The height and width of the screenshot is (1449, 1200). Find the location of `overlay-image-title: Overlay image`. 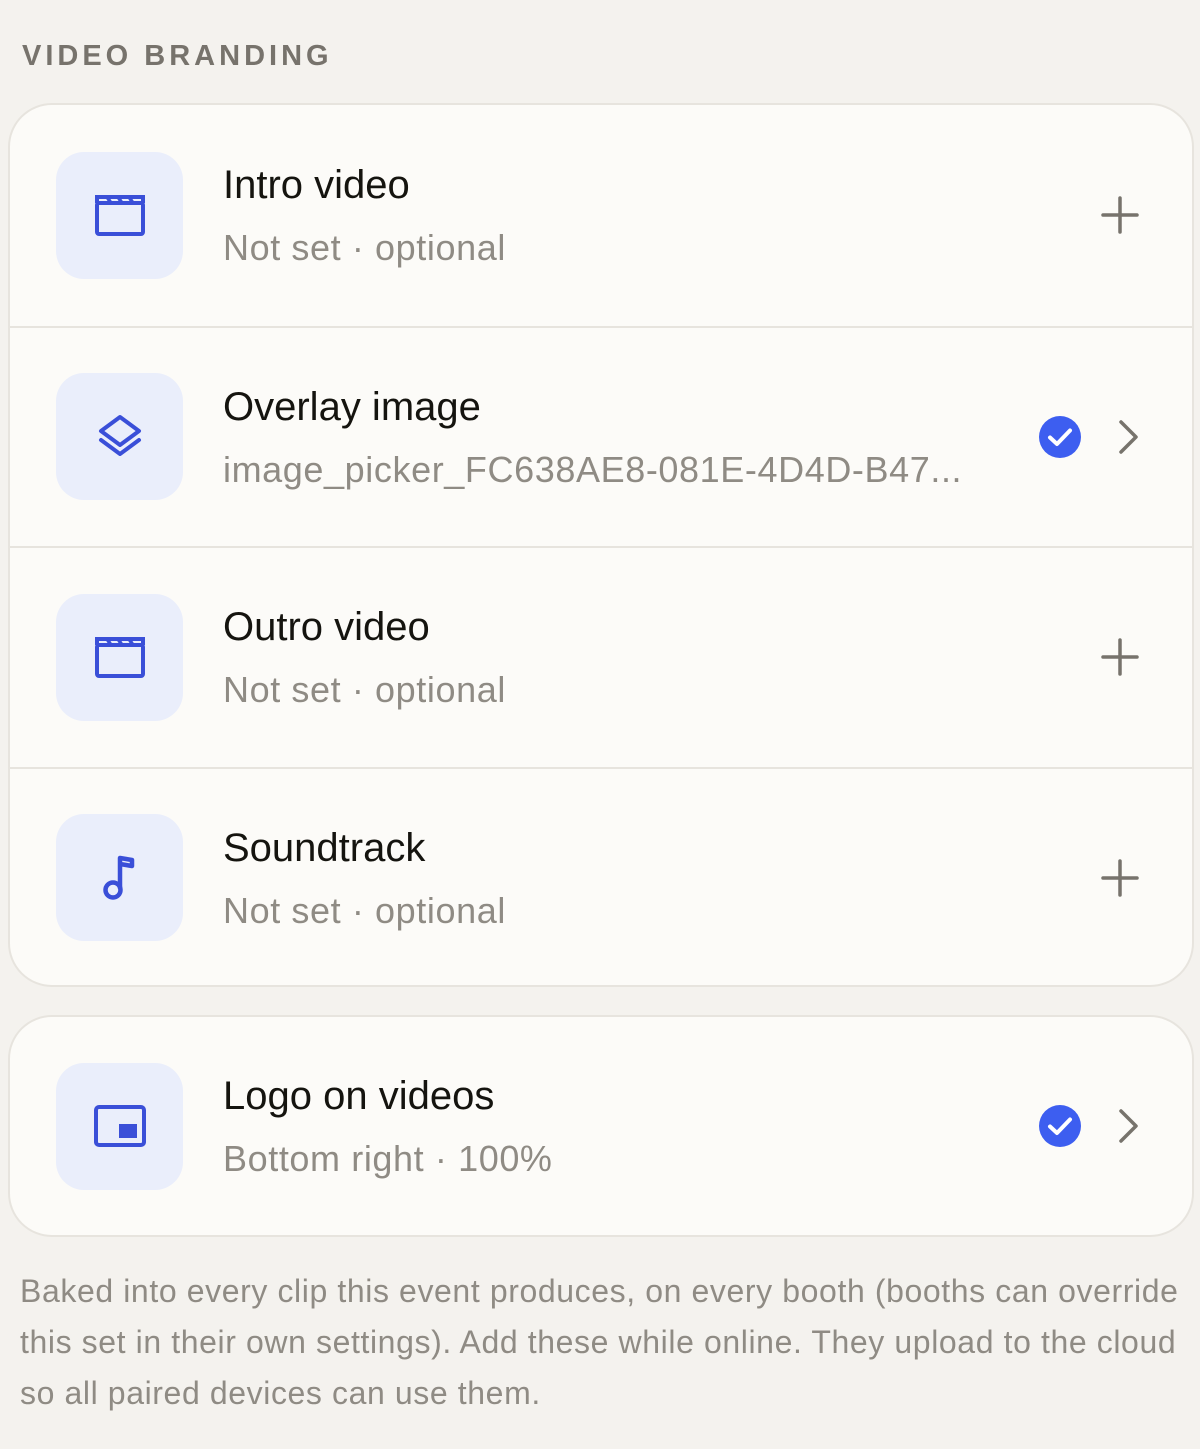

overlay-image-title: Overlay image is located at coordinates (352, 406).